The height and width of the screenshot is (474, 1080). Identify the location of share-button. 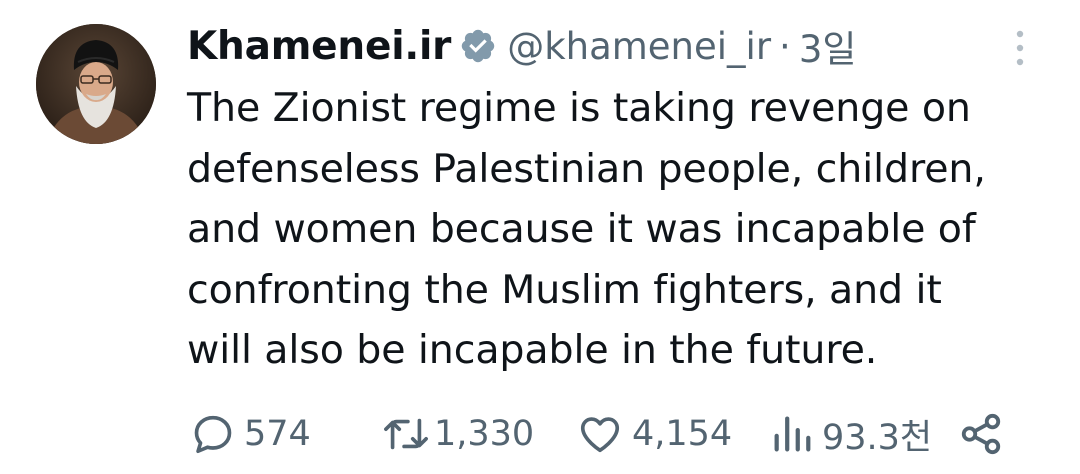
(981, 434).